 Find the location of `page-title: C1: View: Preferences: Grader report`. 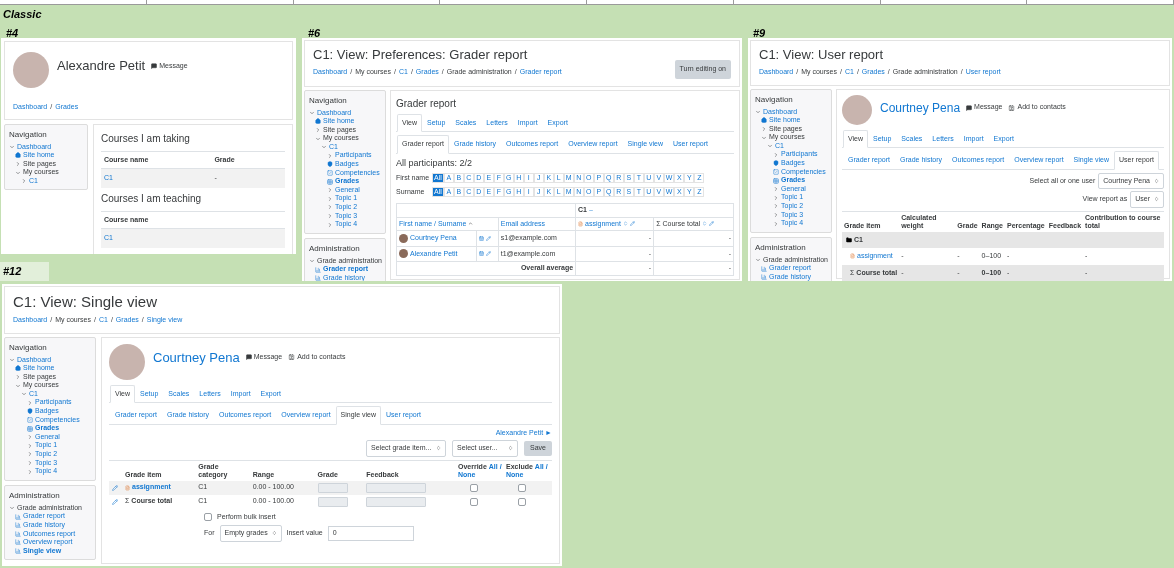

page-title: C1: View: Preferences: Grader report is located at coordinates (421, 54).